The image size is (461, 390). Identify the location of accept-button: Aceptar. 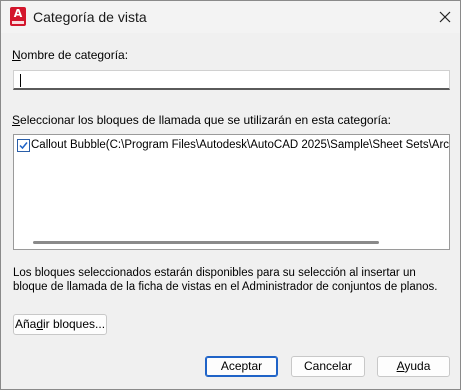
(241, 366).